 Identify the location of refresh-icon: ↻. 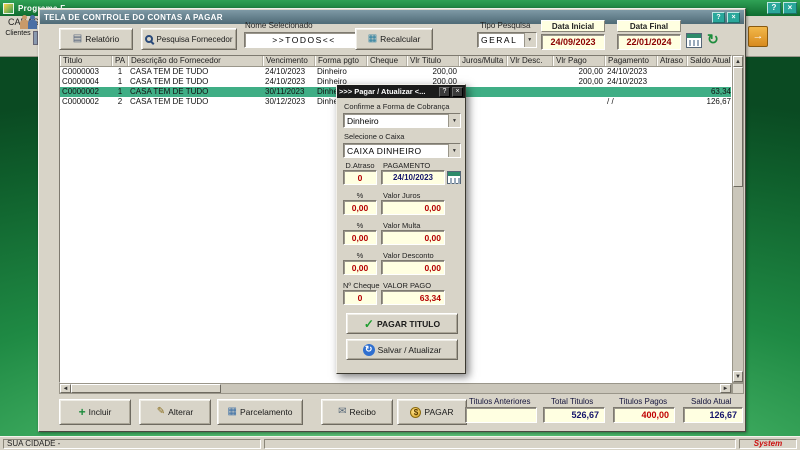
(713, 39).